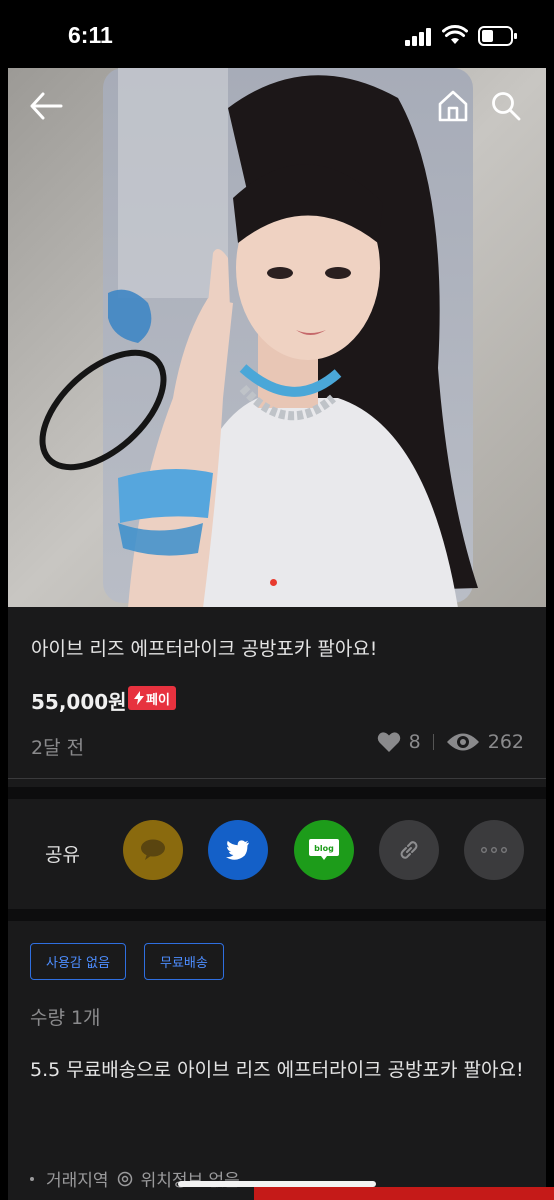  Describe the element at coordinates (389, 742) in the screenshot. I see `heart-icon` at that location.